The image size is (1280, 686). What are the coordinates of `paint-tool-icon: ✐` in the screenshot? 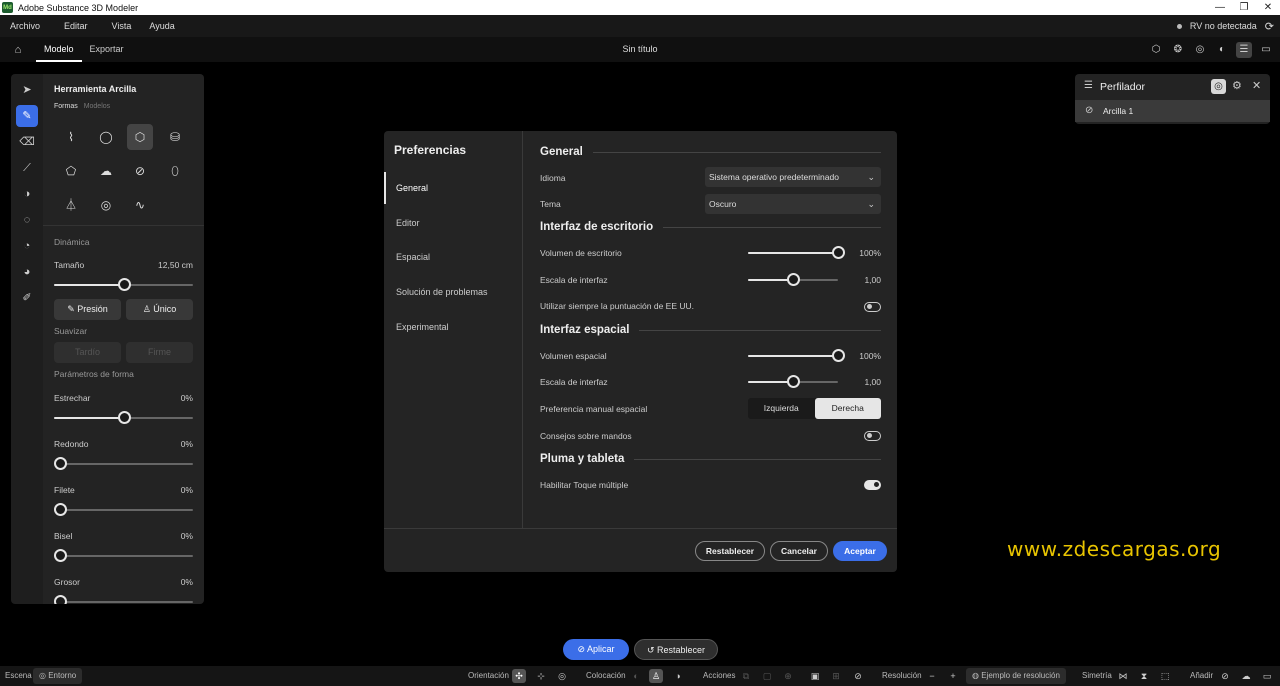 It's located at (27, 298).